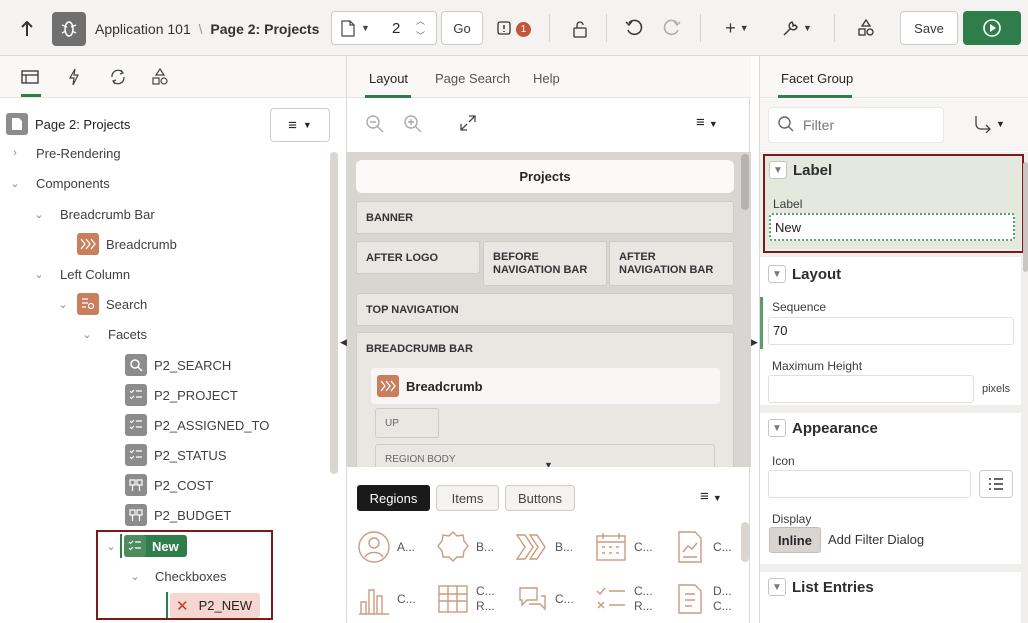  What do you see at coordinates (30, 77) in the screenshot?
I see `rendering-icon` at bounding box center [30, 77].